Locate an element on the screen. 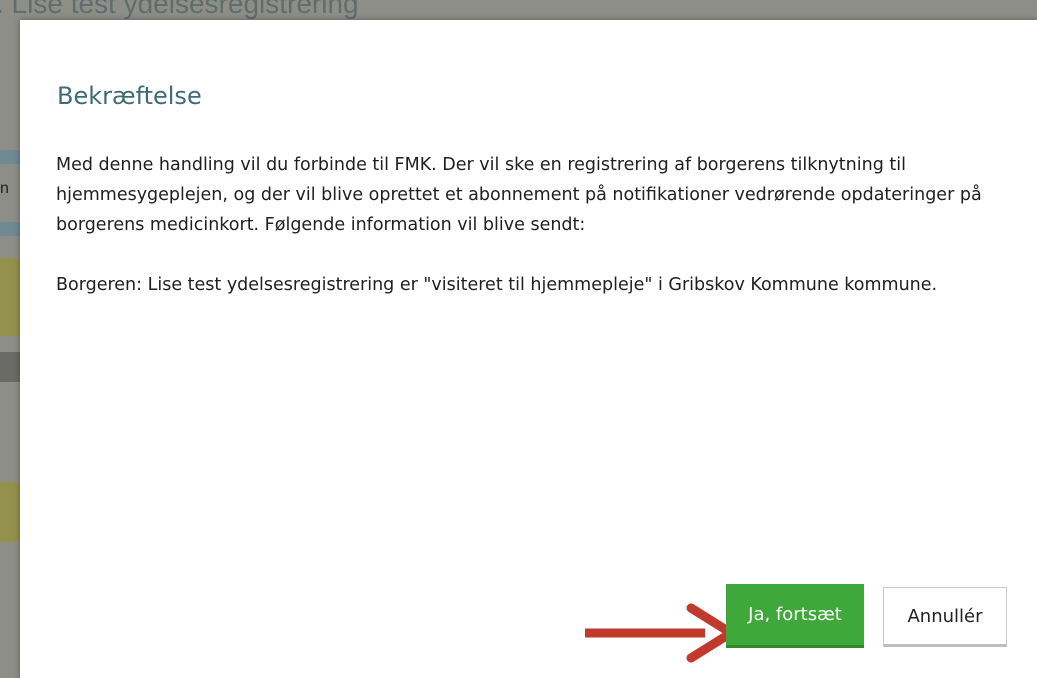 This screenshot has width=1037, height=678. background-strip-dark is located at coordinates (10, 367).